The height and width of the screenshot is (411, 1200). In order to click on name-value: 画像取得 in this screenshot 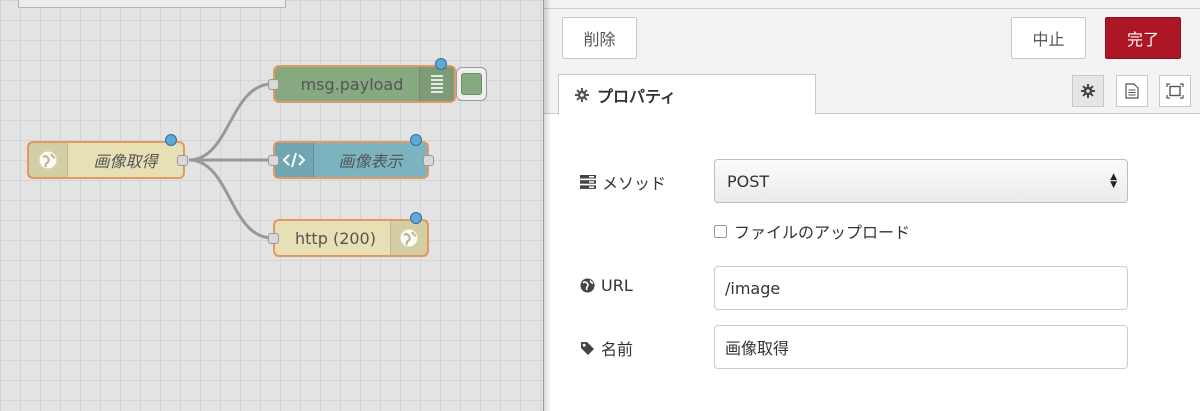, I will do `click(757, 348)`.